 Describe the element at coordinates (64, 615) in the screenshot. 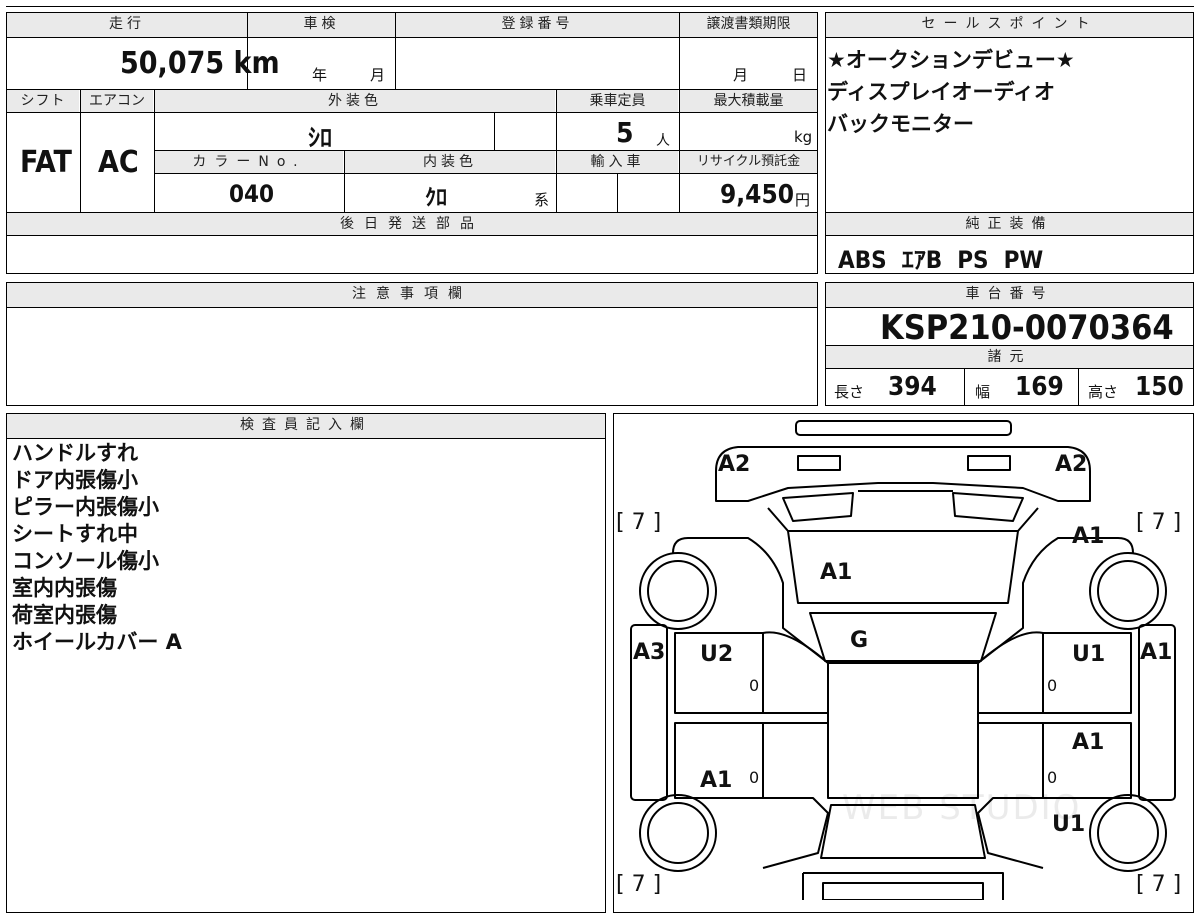

I see `inspector-line-7: 荷室内張傷` at that location.